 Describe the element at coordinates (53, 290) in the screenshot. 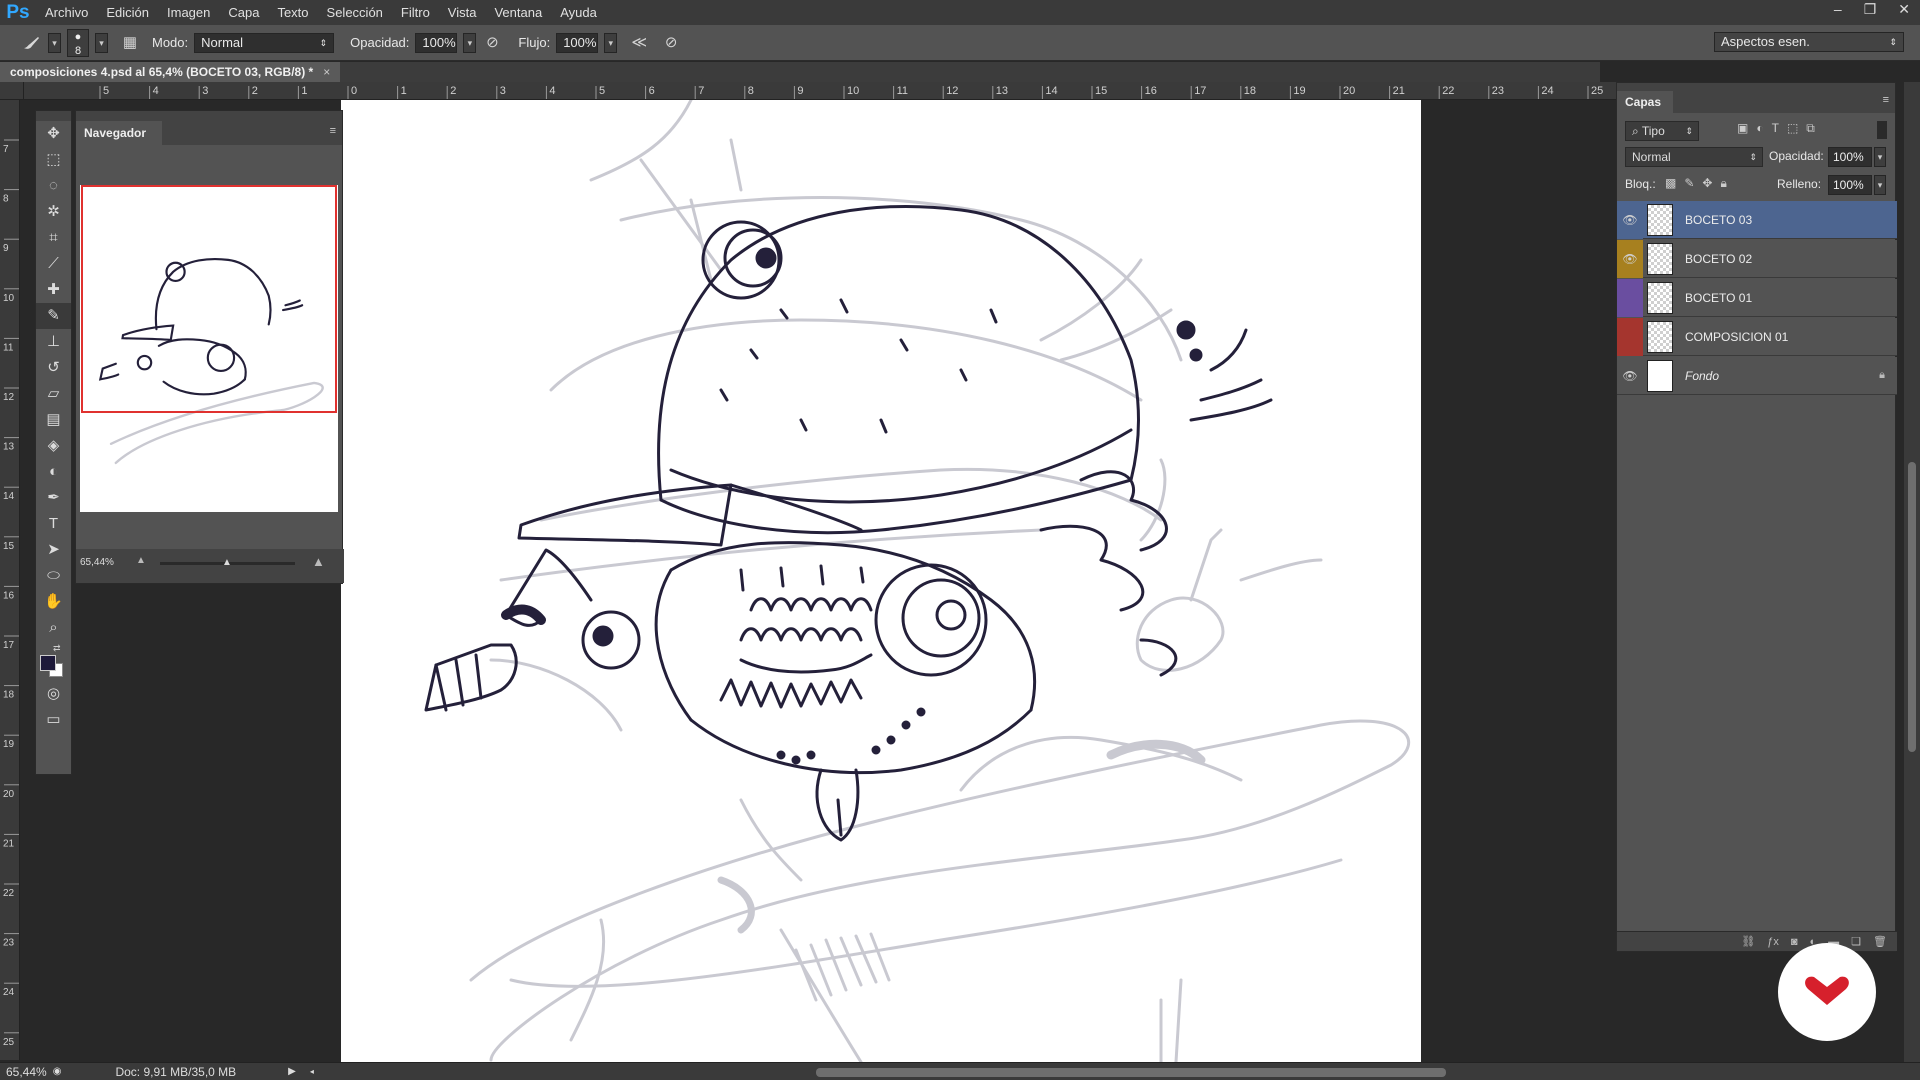

I see `healing-brush-tool-icon: ✚` at that location.